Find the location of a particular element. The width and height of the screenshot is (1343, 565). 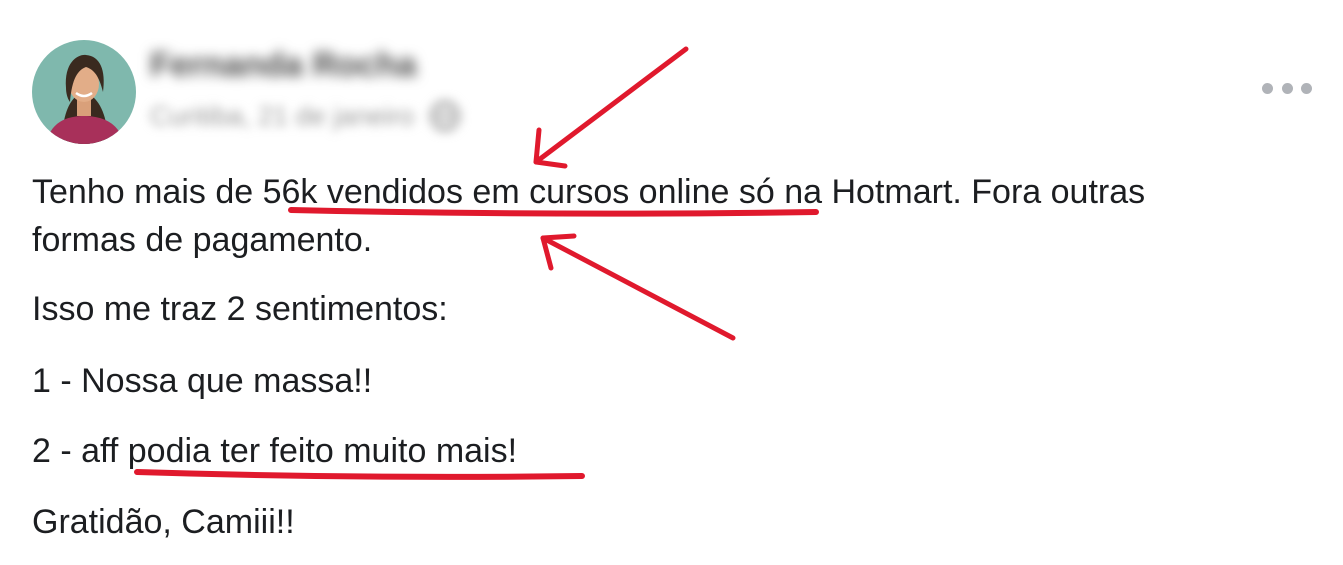

highlighted-text-regret: podia ter feito muito mais! is located at coordinates (322, 451).